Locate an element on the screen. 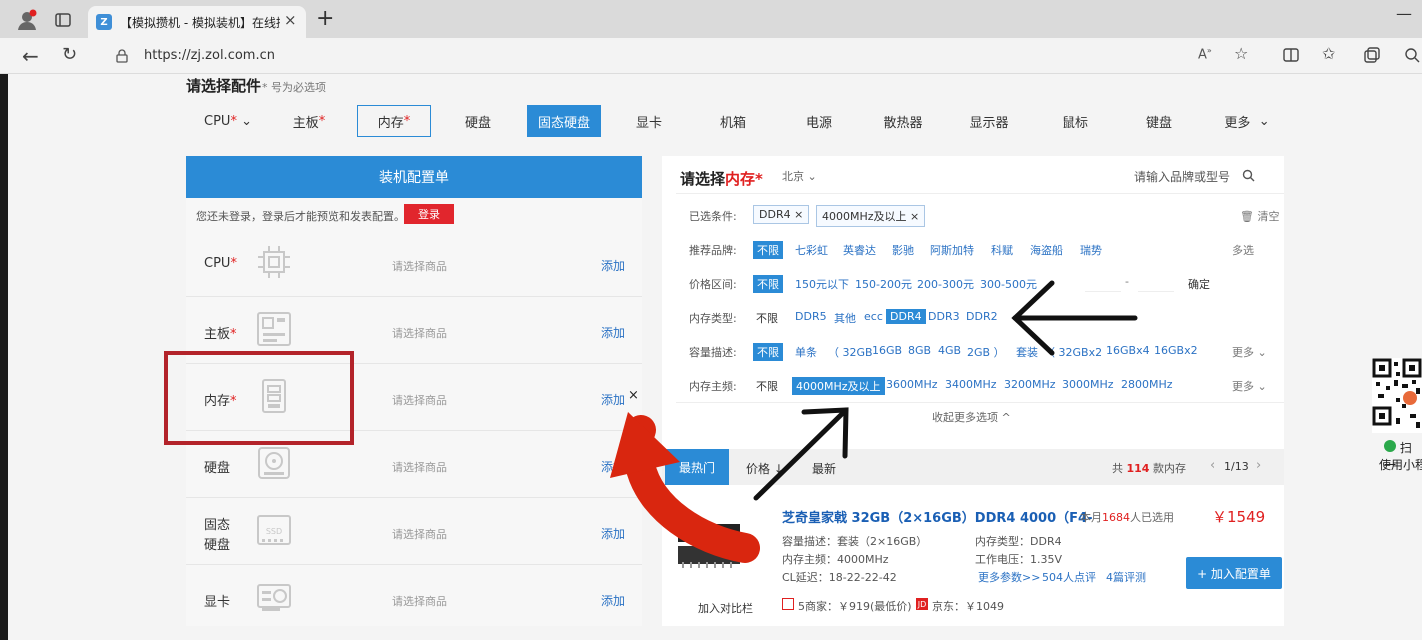 The height and width of the screenshot is (640, 1422). red-arrow-curved is located at coordinates (685, 487).